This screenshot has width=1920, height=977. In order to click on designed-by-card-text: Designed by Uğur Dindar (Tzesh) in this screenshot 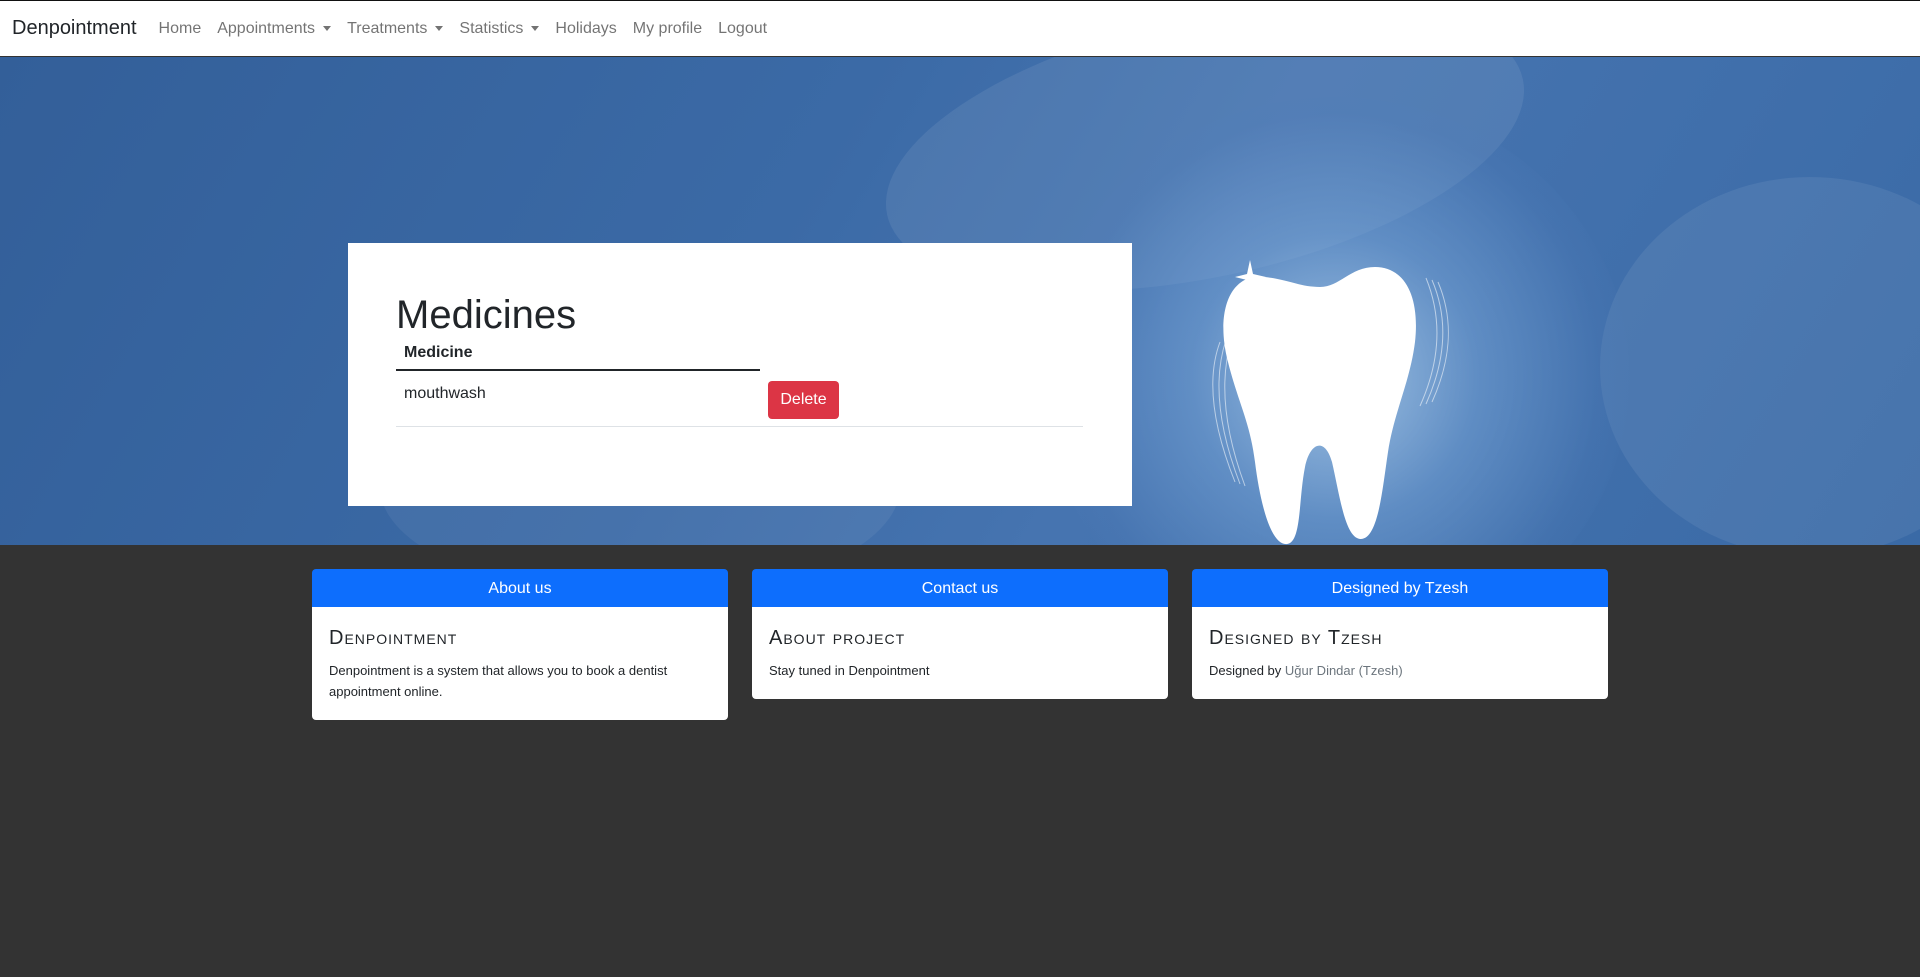, I will do `click(1400, 670)`.